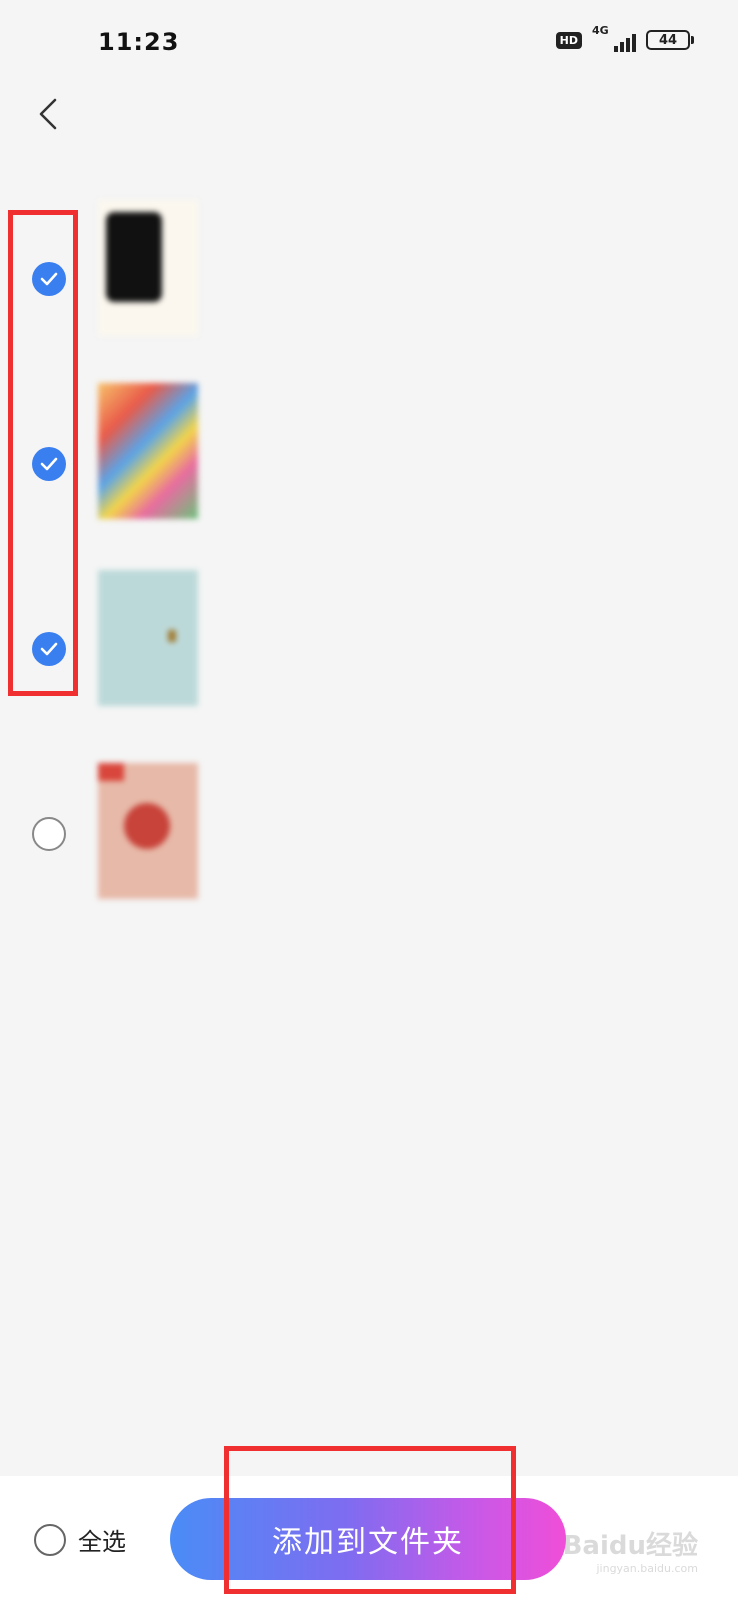  I want to click on status-time: 11:23, so click(139, 42).